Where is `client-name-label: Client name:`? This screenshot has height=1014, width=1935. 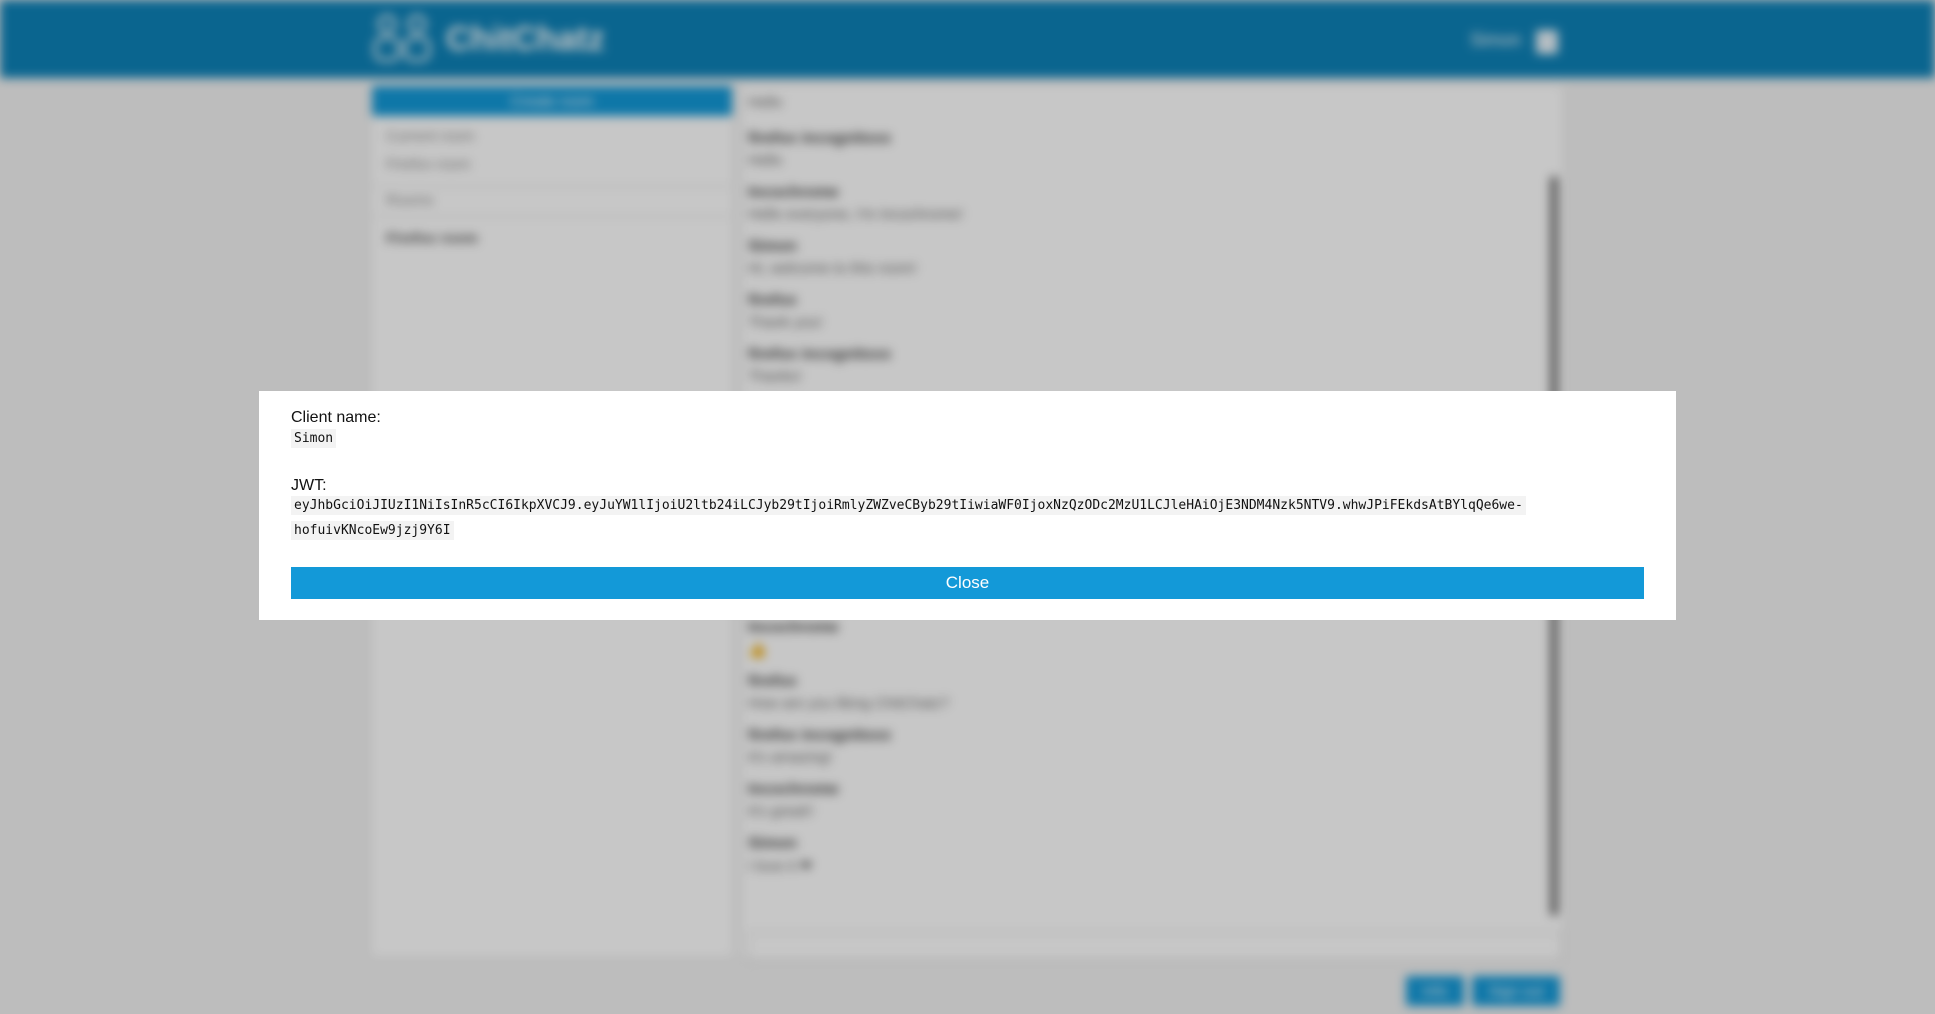
client-name-label: Client name: is located at coordinates (336, 417).